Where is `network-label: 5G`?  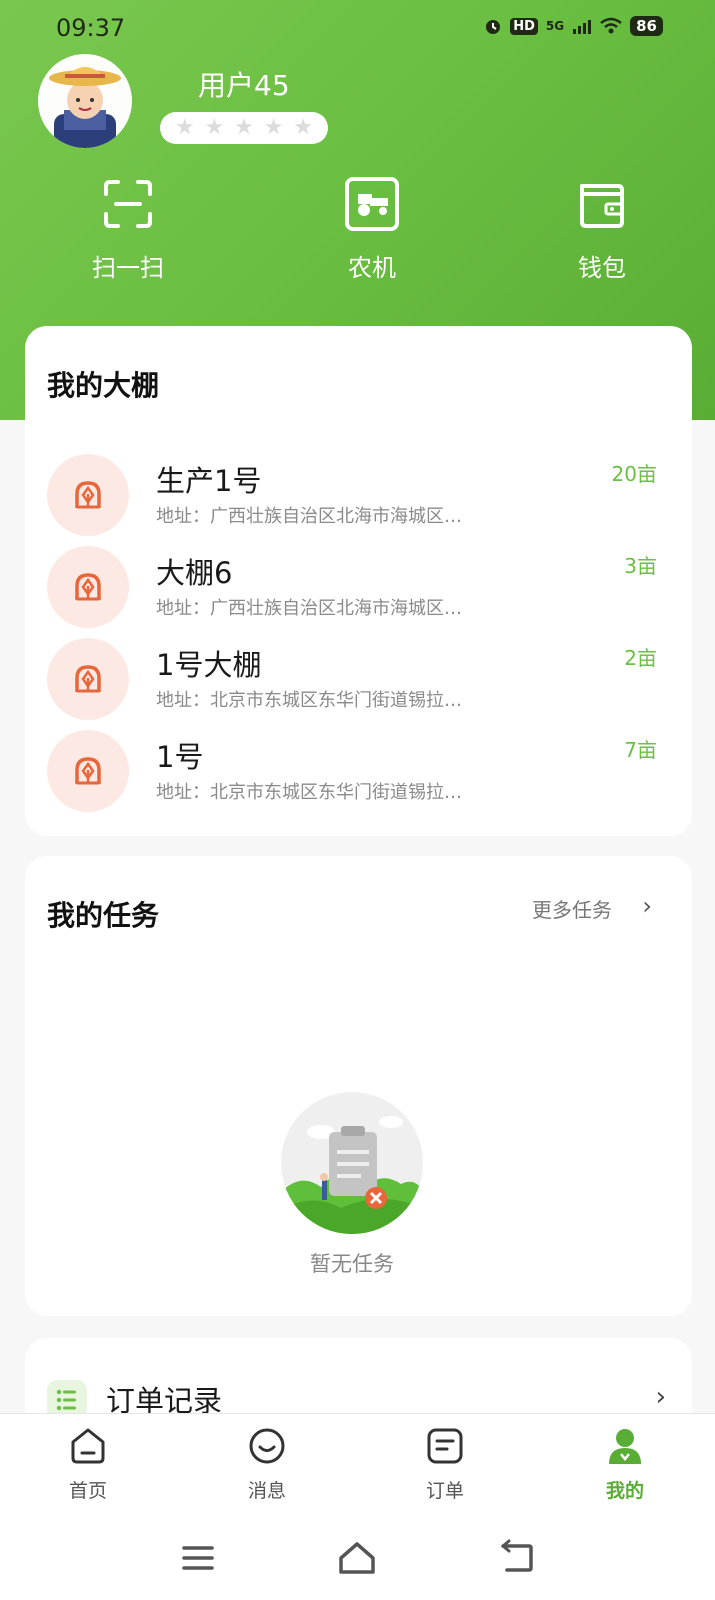 network-label: 5G is located at coordinates (555, 26).